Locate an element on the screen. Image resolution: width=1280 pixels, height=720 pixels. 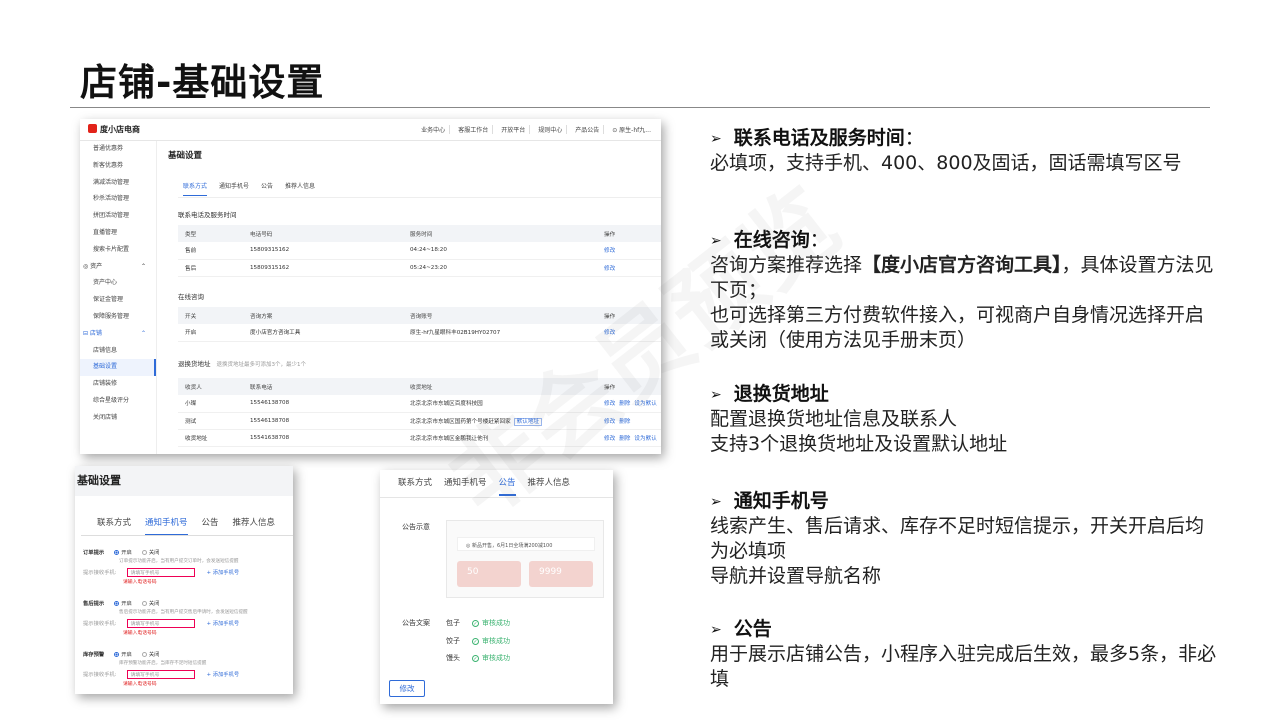
sidebar-item: ⊟ 店铺 ⌃ is located at coordinates (118, 334).